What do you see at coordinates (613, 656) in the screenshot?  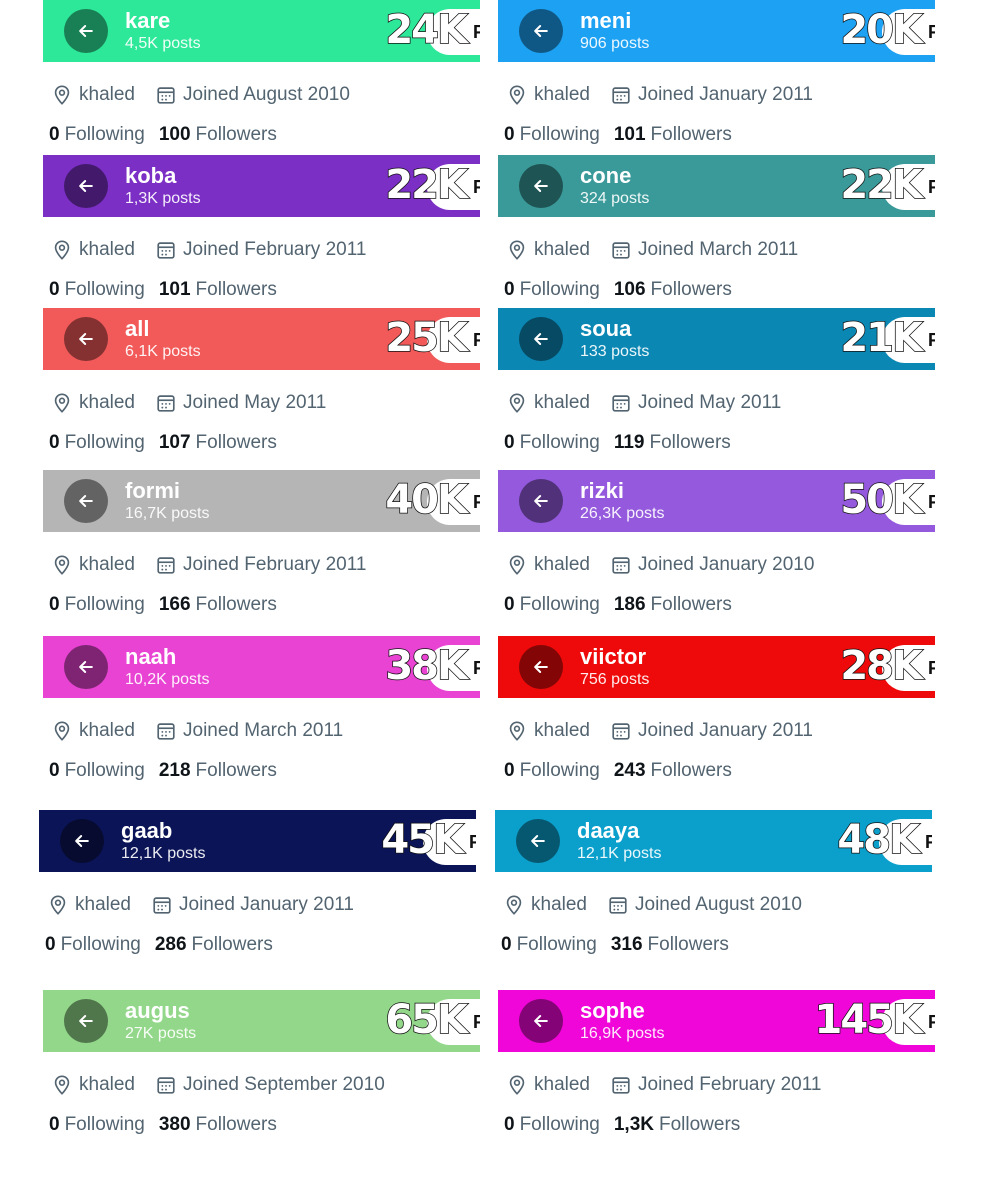 I see `profile-name: viictor` at bounding box center [613, 656].